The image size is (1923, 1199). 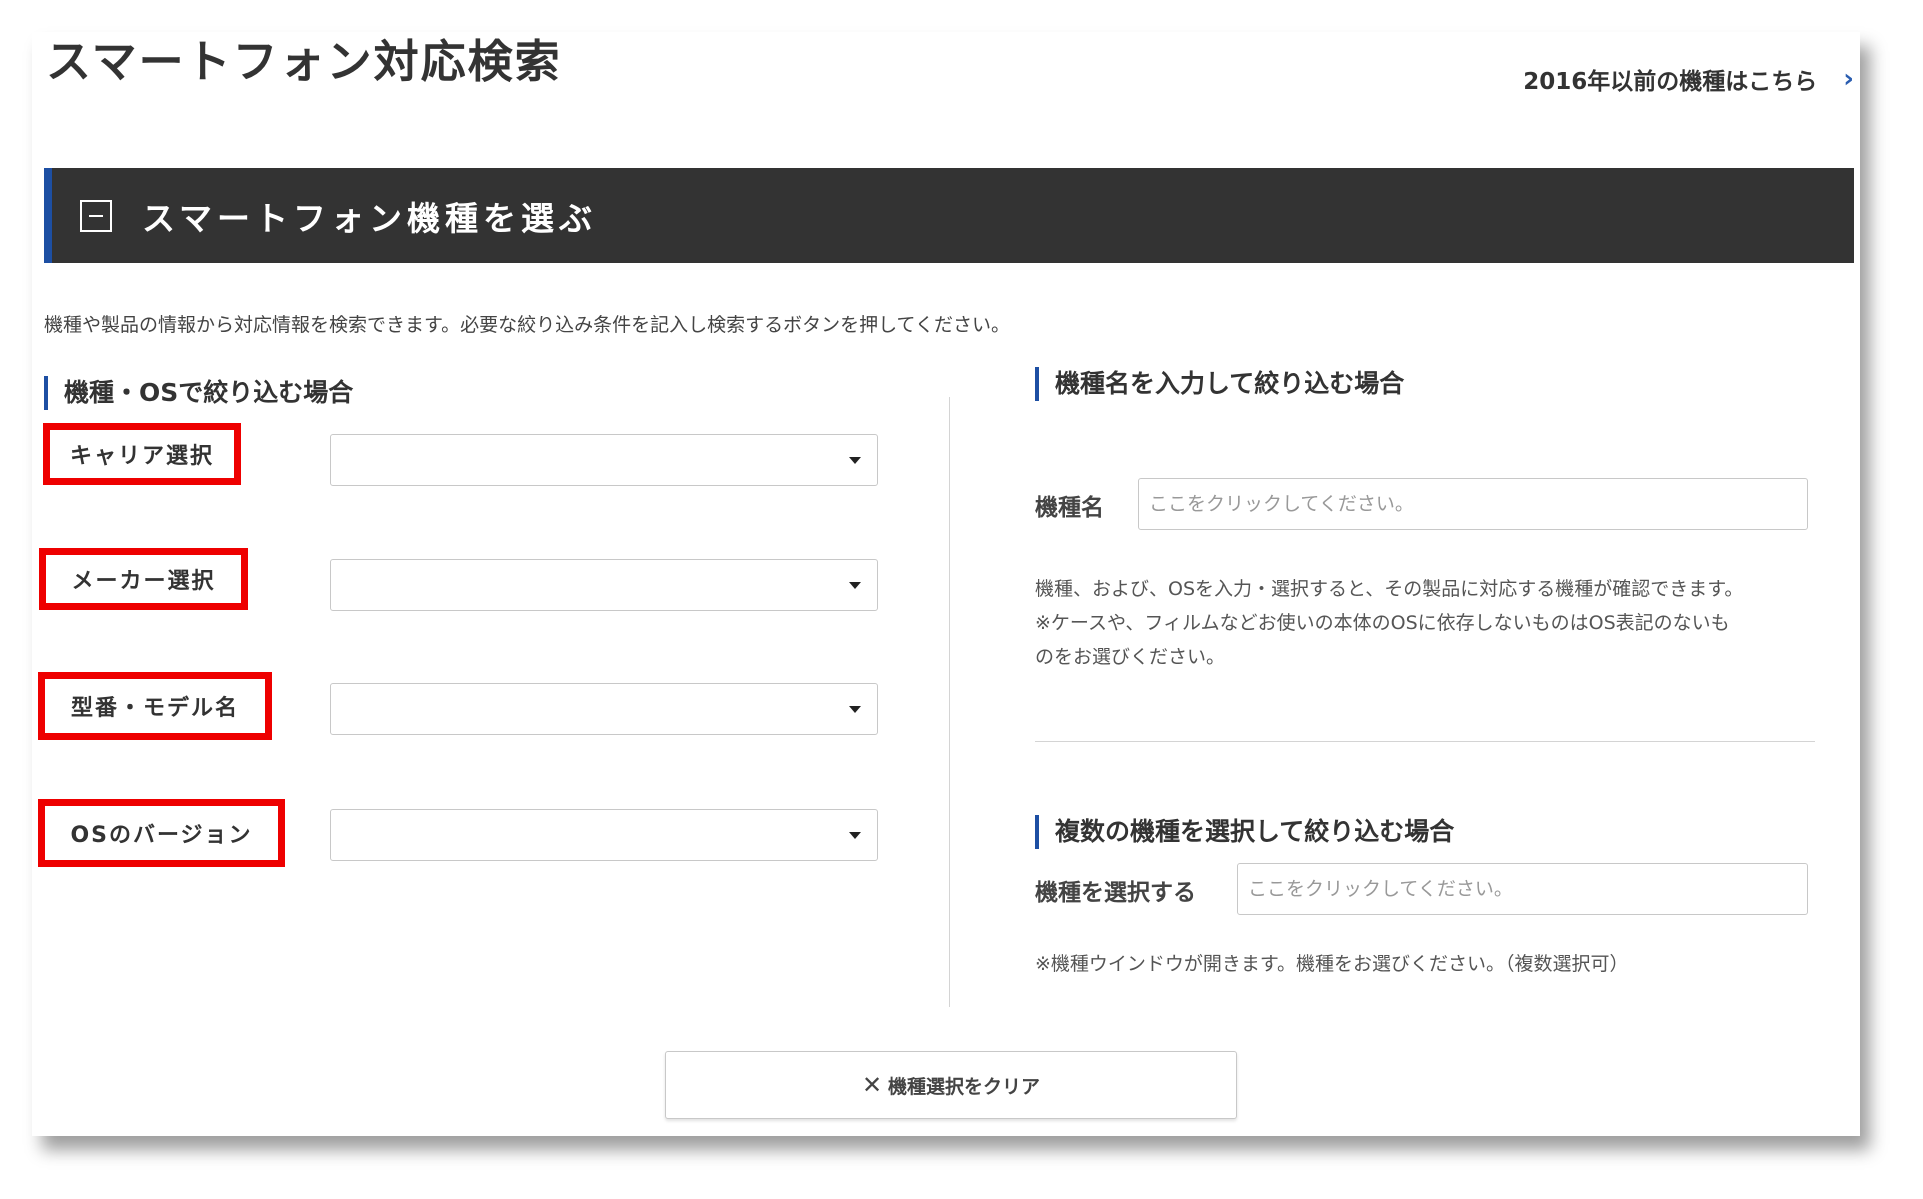 What do you see at coordinates (1425, 741) in the screenshot?
I see `section-divider` at bounding box center [1425, 741].